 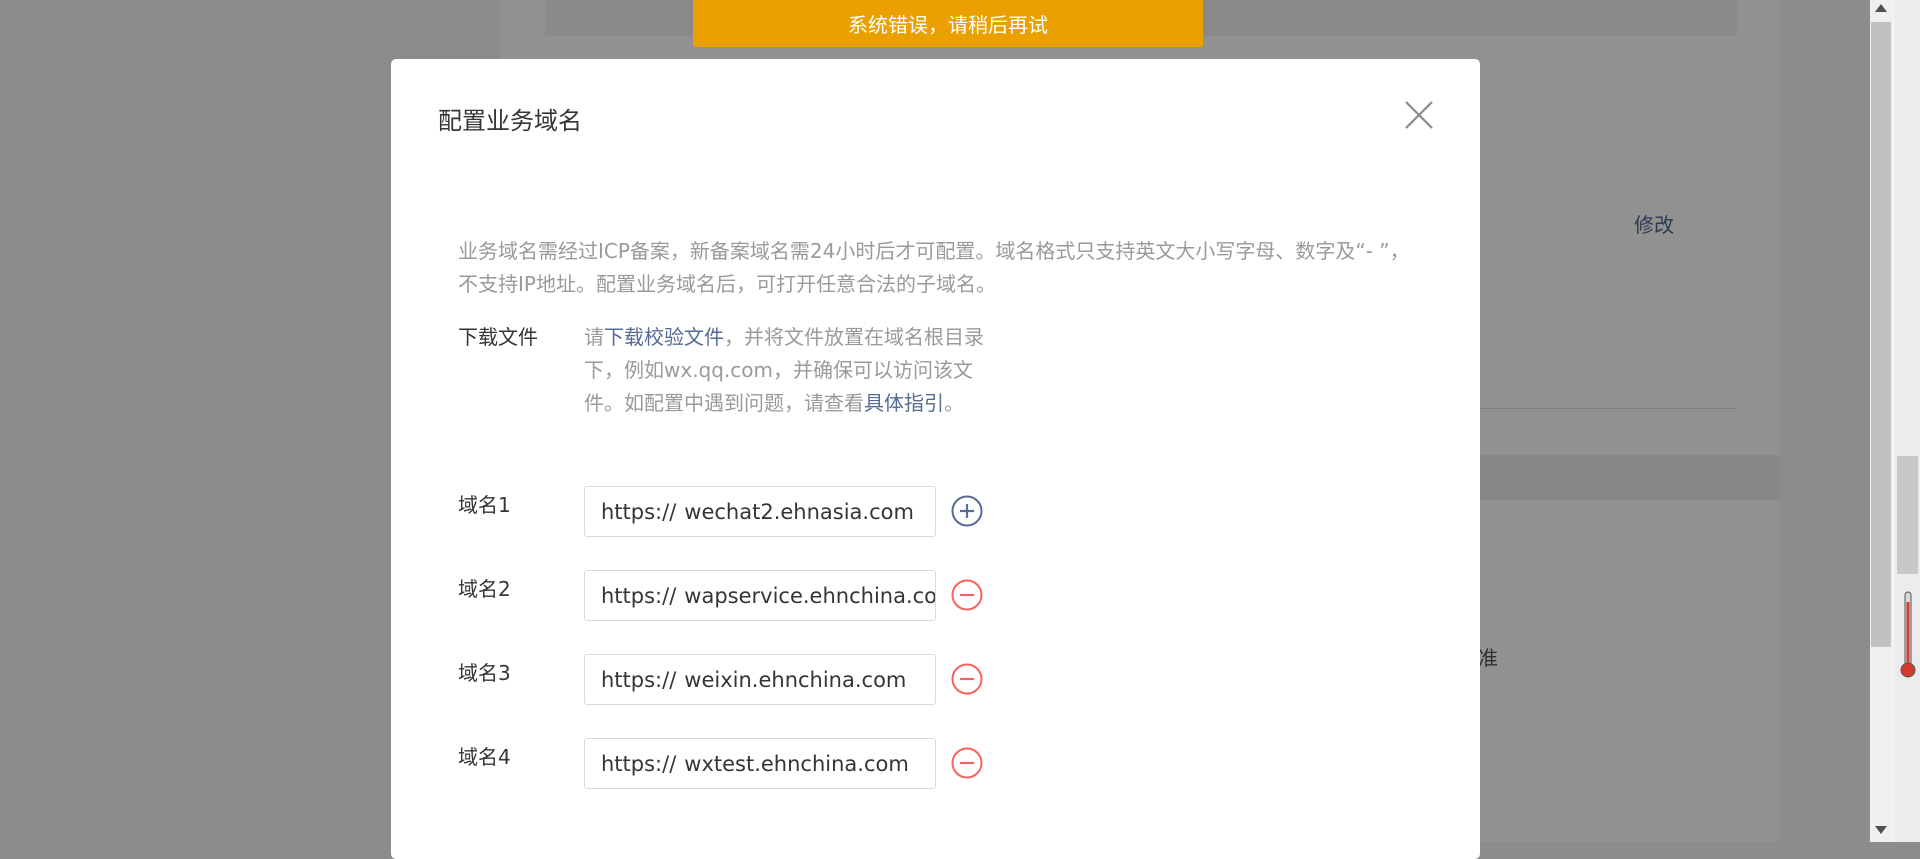 What do you see at coordinates (1907, 421) in the screenshot?
I see `side-scroll-track` at bounding box center [1907, 421].